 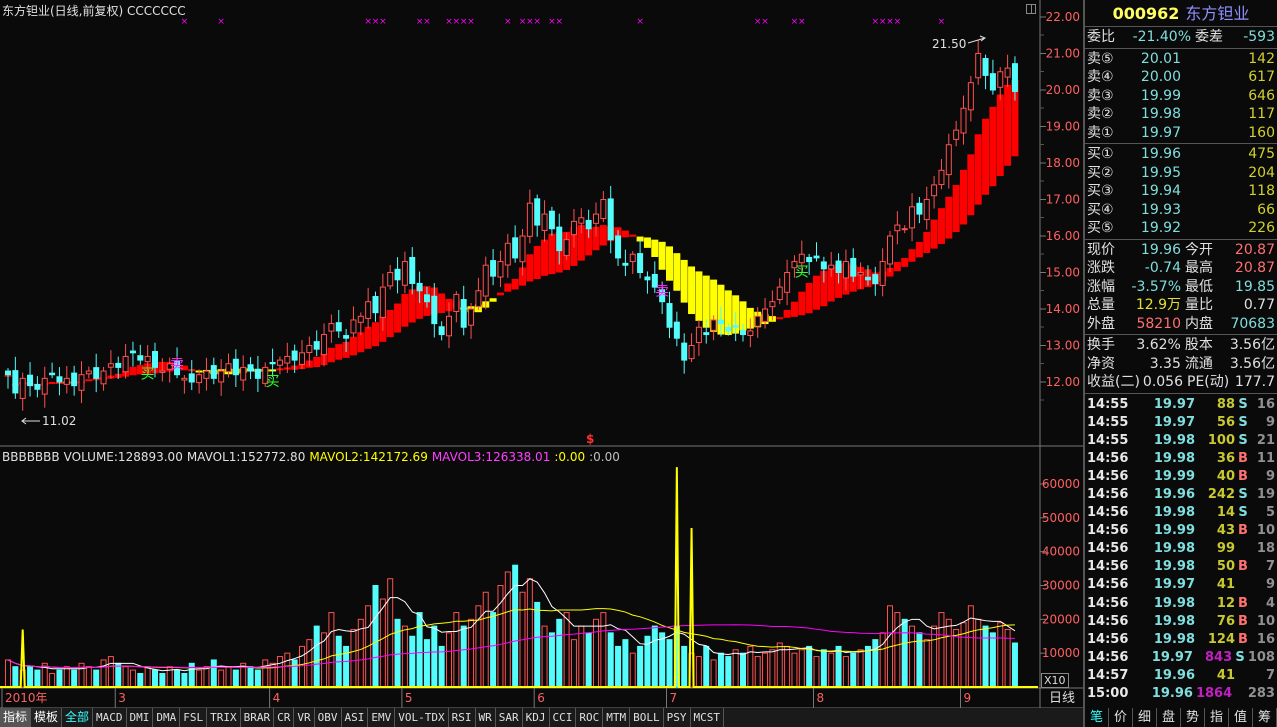 I want to click on panel-tab: 指, so click(x=1217, y=717).